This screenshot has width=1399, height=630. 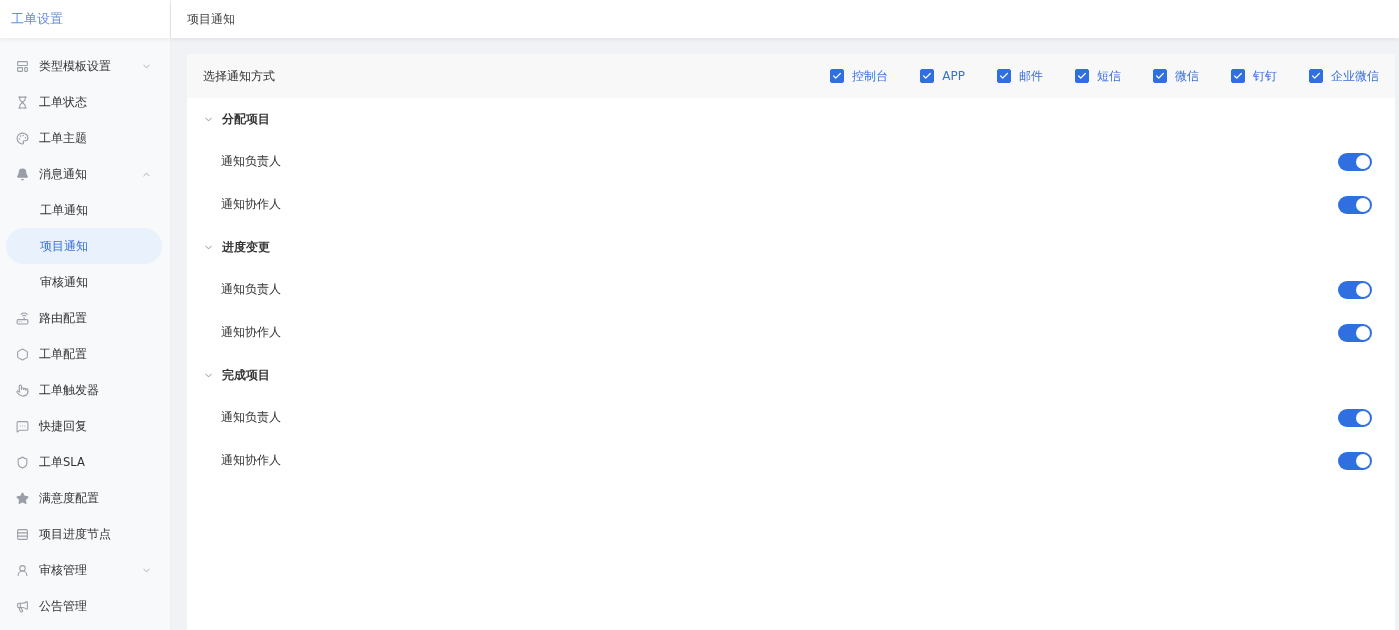 I want to click on channel-checkbox: 短信, so click(x=1098, y=76).